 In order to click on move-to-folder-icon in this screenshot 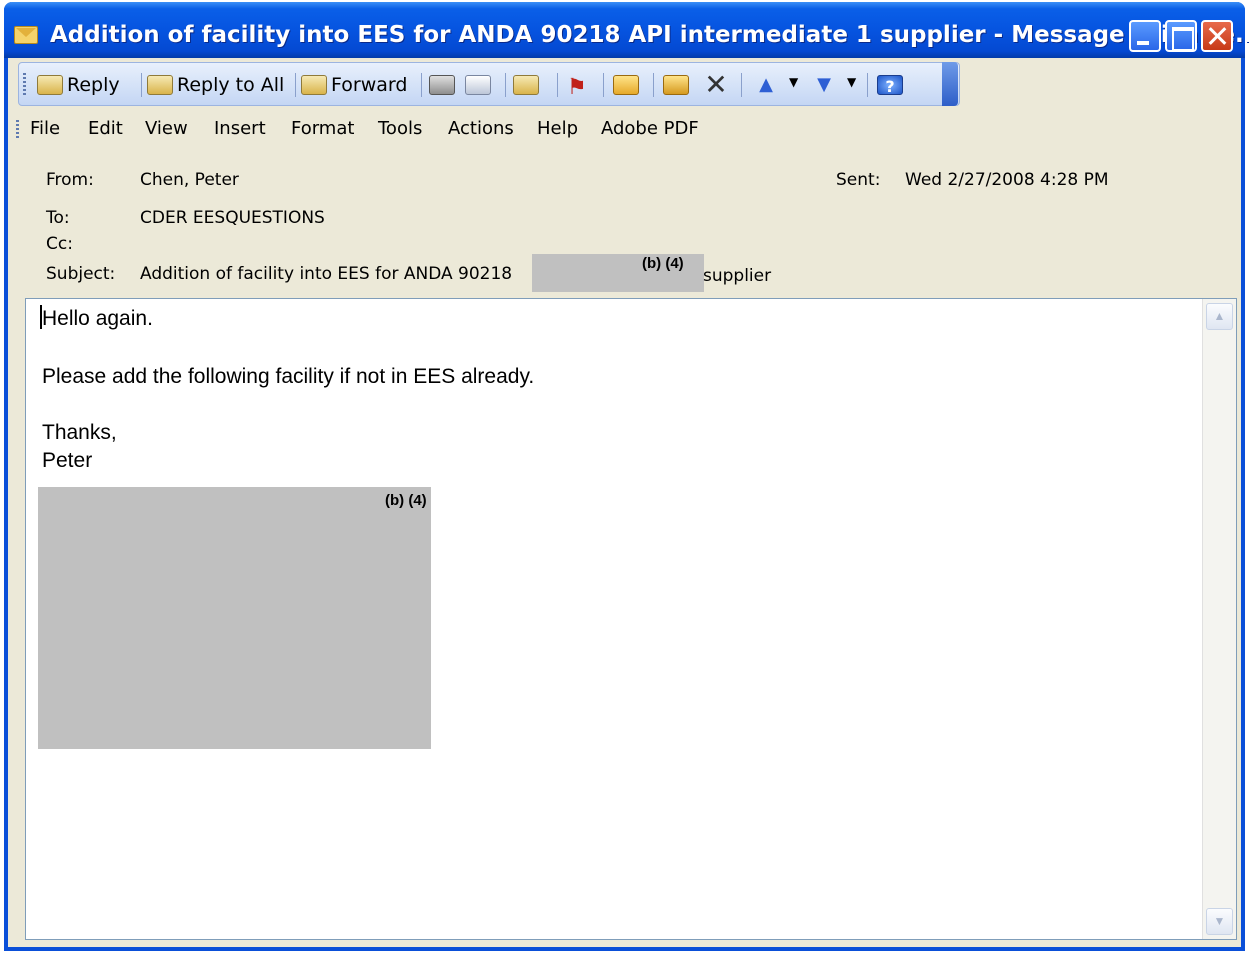, I will do `click(676, 85)`.